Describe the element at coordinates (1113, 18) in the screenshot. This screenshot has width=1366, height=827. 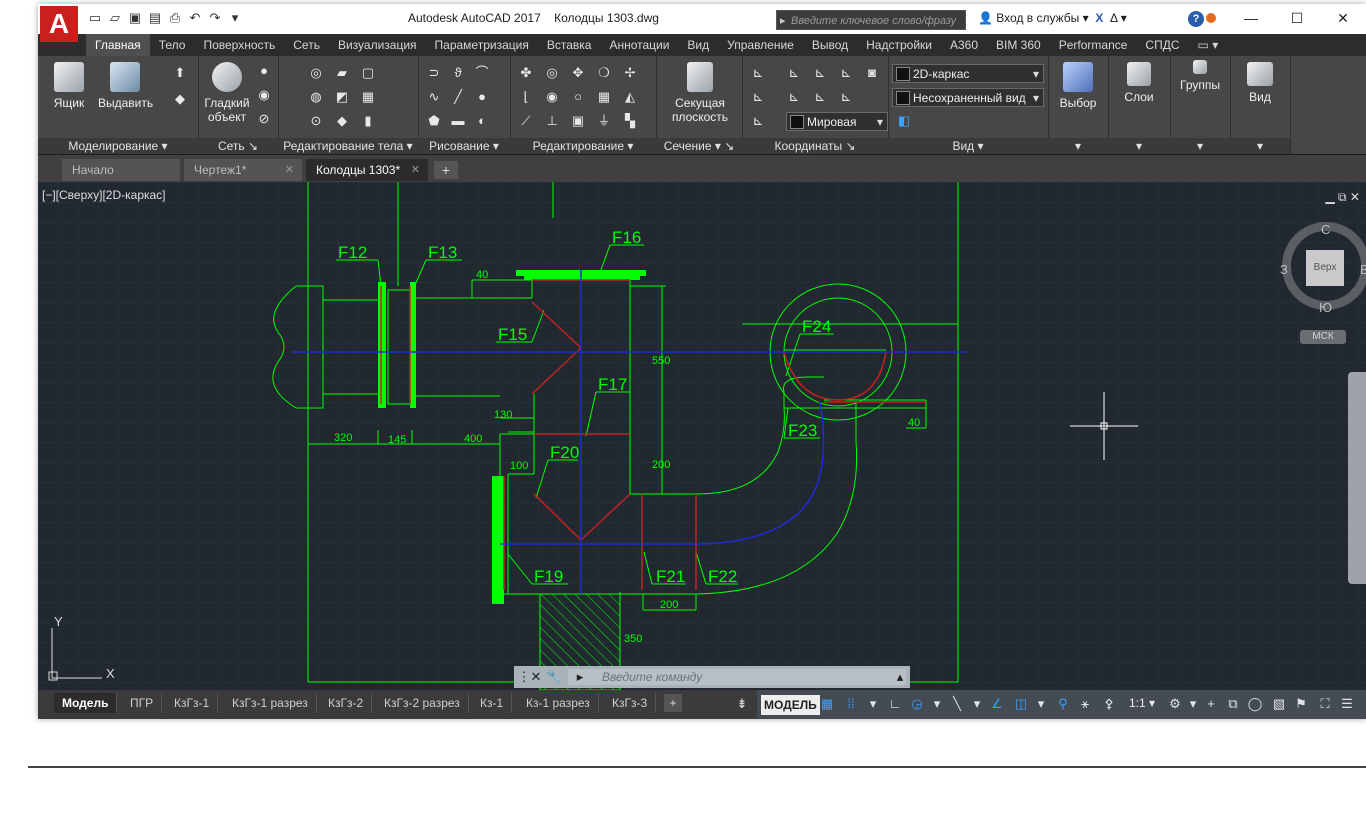
I see `autodesk-a360-icon: Δ` at that location.